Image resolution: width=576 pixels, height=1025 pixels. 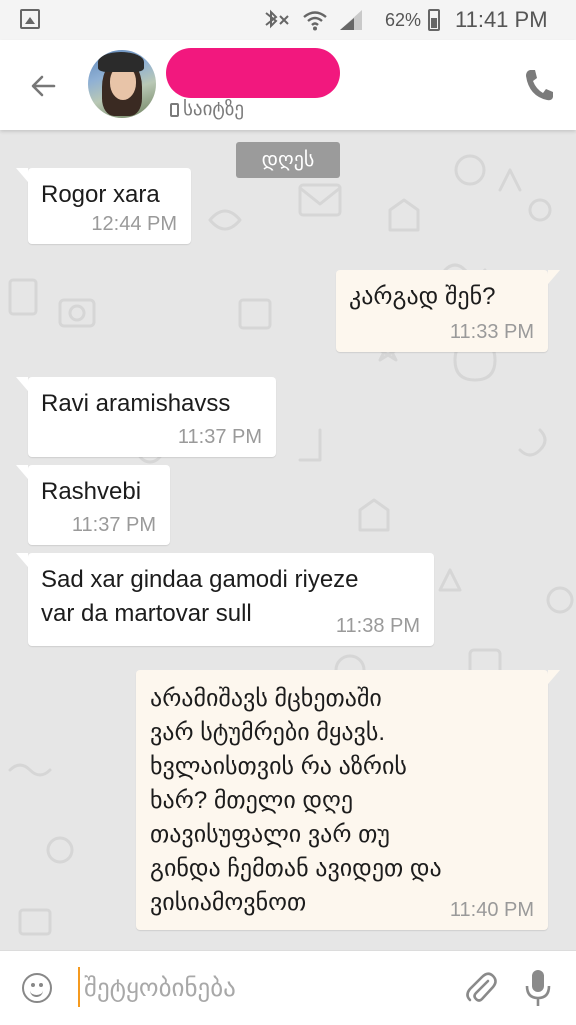 I want to click on phone-call-icon, so click(x=539, y=85).